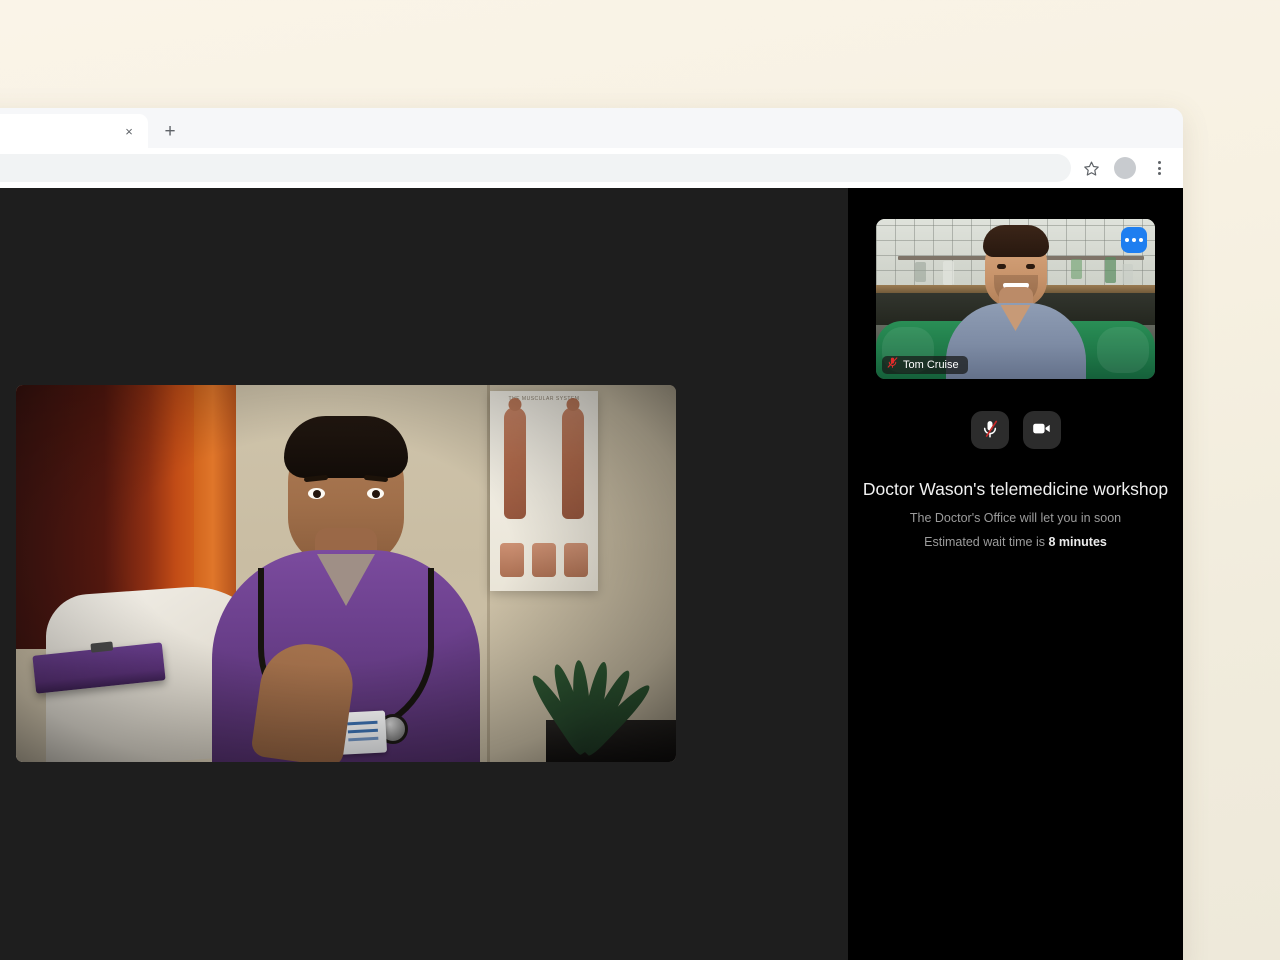 This screenshot has height=960, width=1280. I want to click on anatomy-poster: THE MUSCULAR SYSTEM, so click(544, 491).